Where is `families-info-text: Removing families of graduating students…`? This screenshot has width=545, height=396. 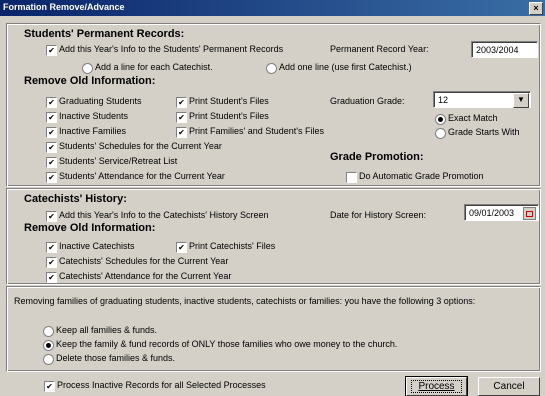
families-info-text: Removing families of graduating students… is located at coordinates (245, 301).